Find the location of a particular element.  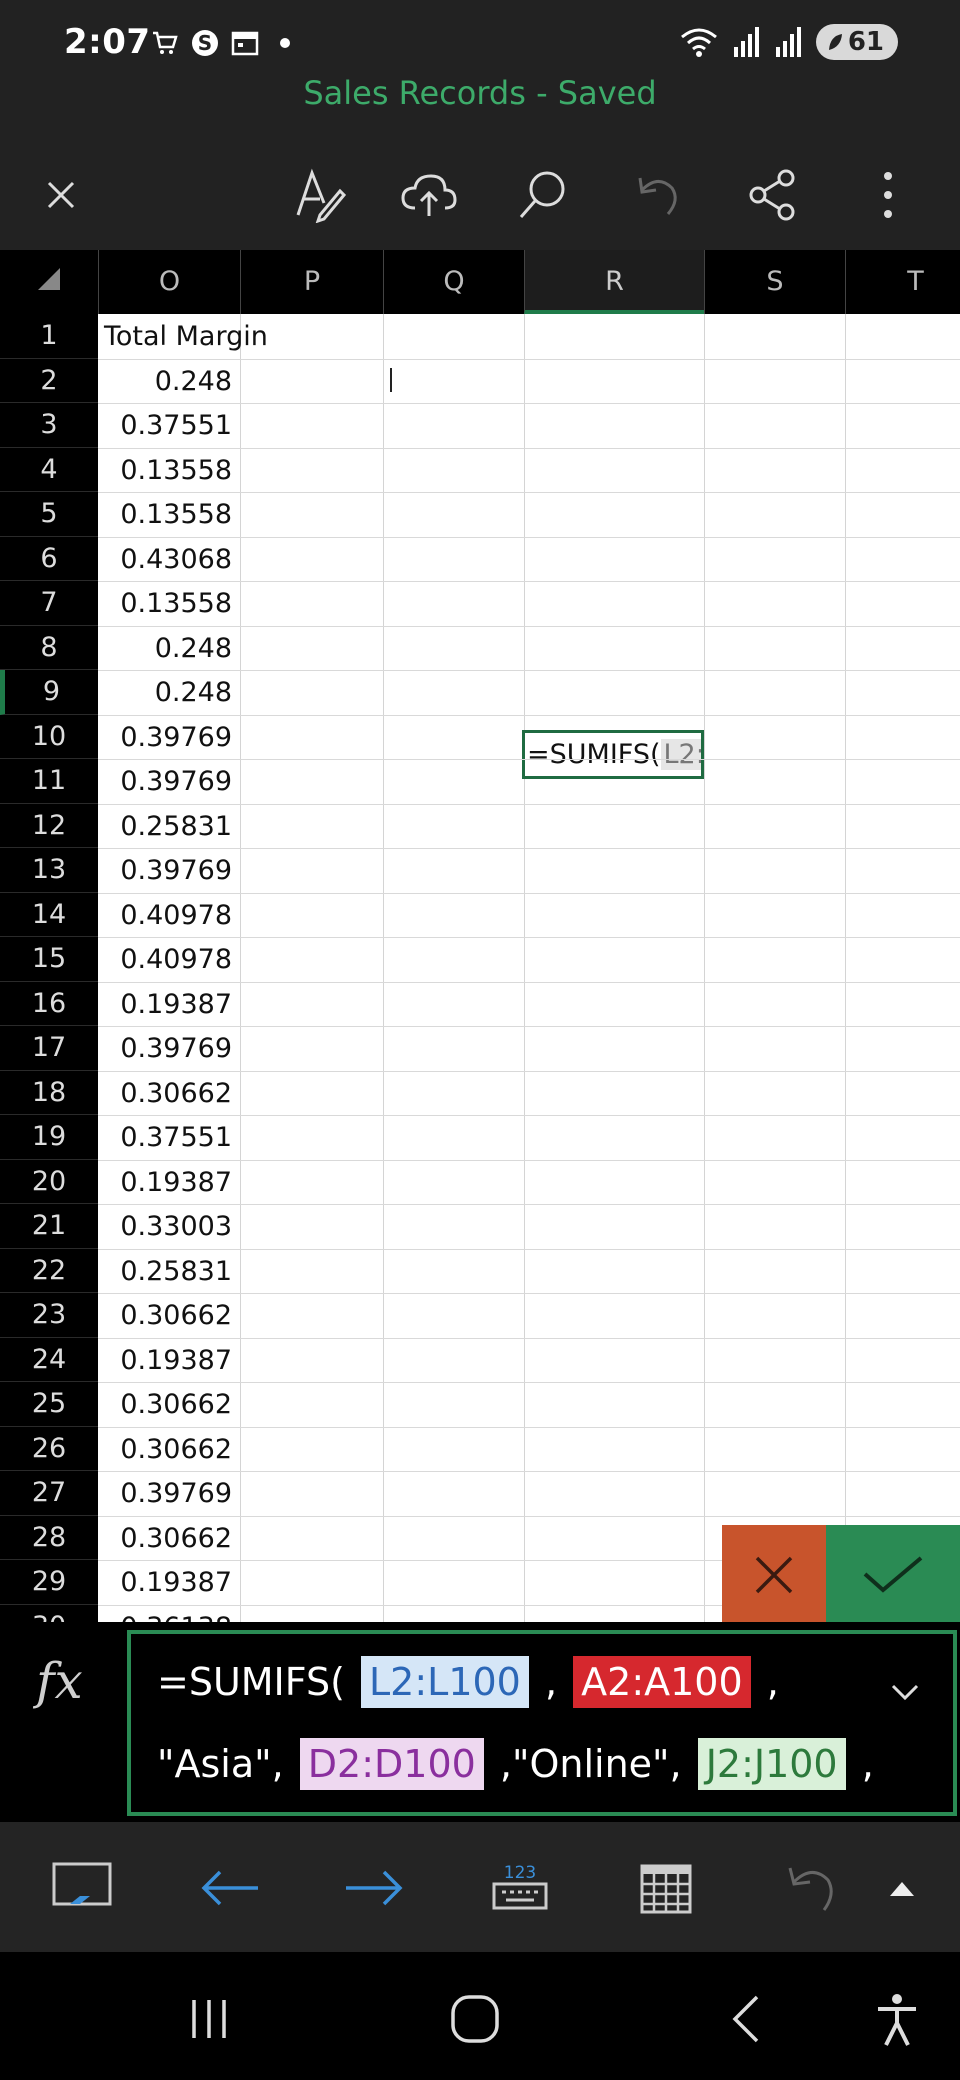

row-header-18: 18 is located at coordinates (49, 1093).